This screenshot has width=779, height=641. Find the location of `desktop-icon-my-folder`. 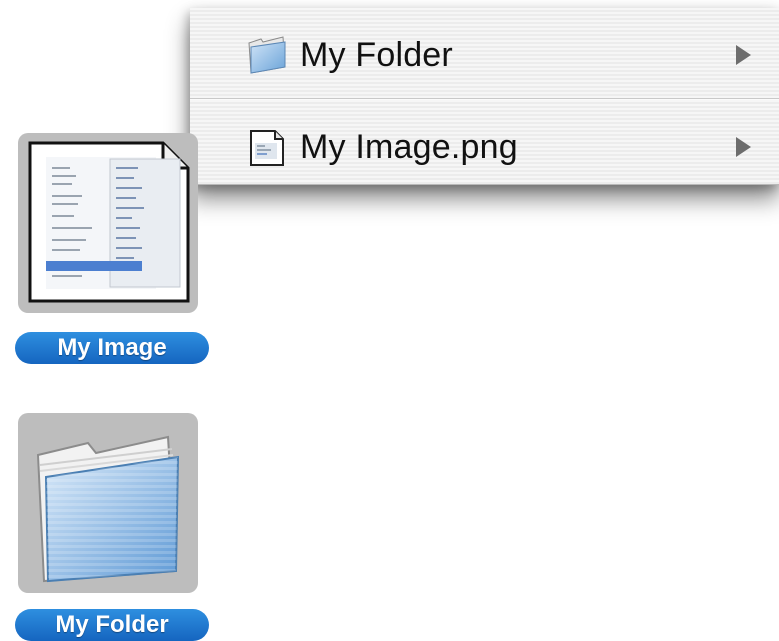

desktop-icon-my-folder is located at coordinates (108, 503).